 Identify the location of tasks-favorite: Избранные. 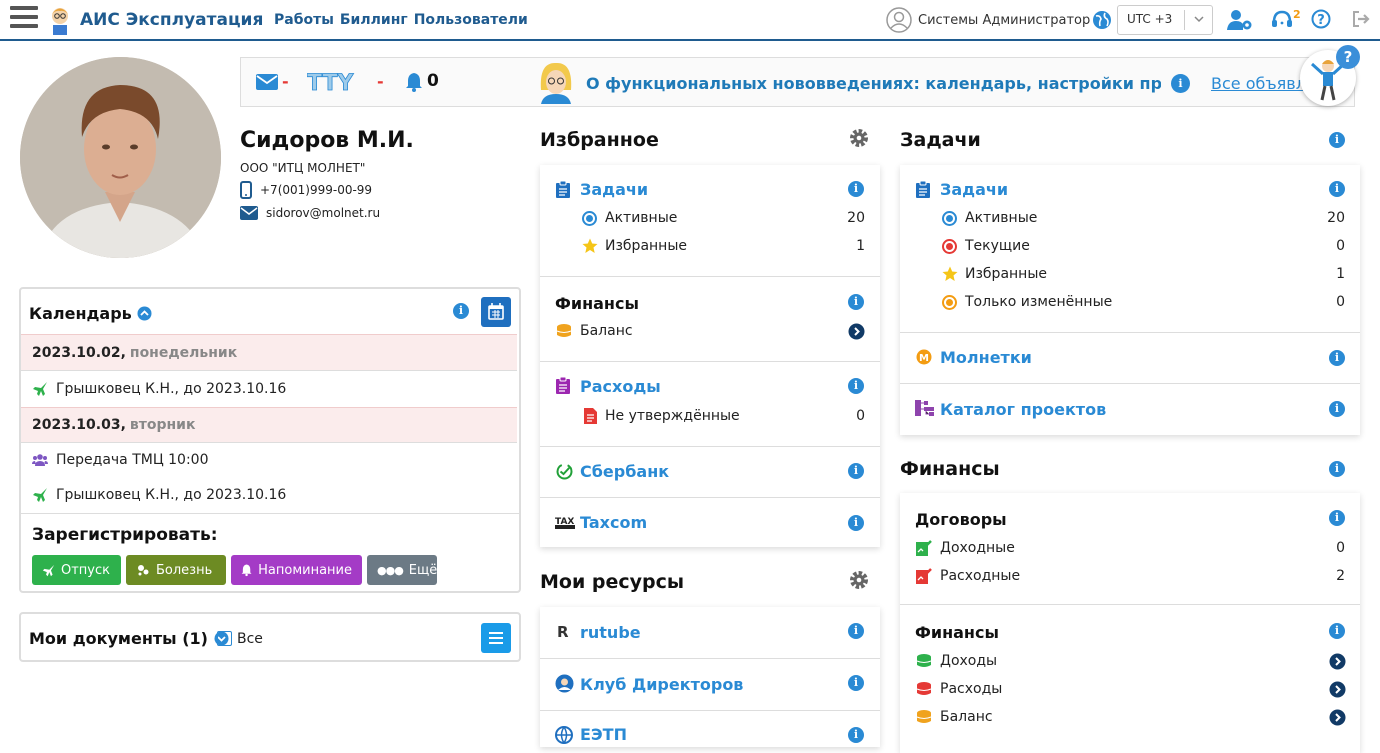
(1006, 274).